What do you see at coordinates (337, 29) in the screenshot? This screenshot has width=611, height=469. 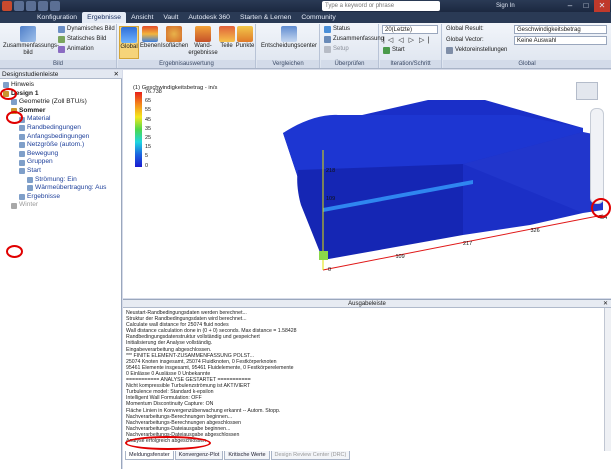 I see `status-button: Status` at bounding box center [337, 29].